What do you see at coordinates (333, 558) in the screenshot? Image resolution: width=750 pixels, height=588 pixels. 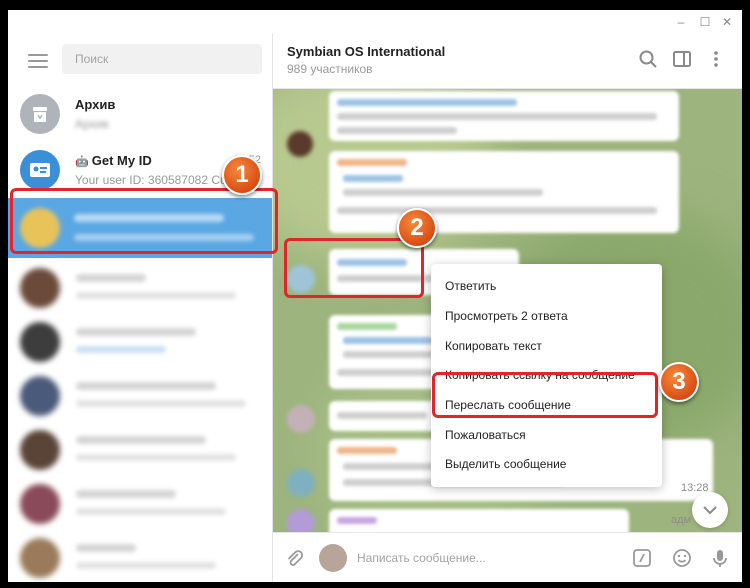 I see `sender-avatar` at bounding box center [333, 558].